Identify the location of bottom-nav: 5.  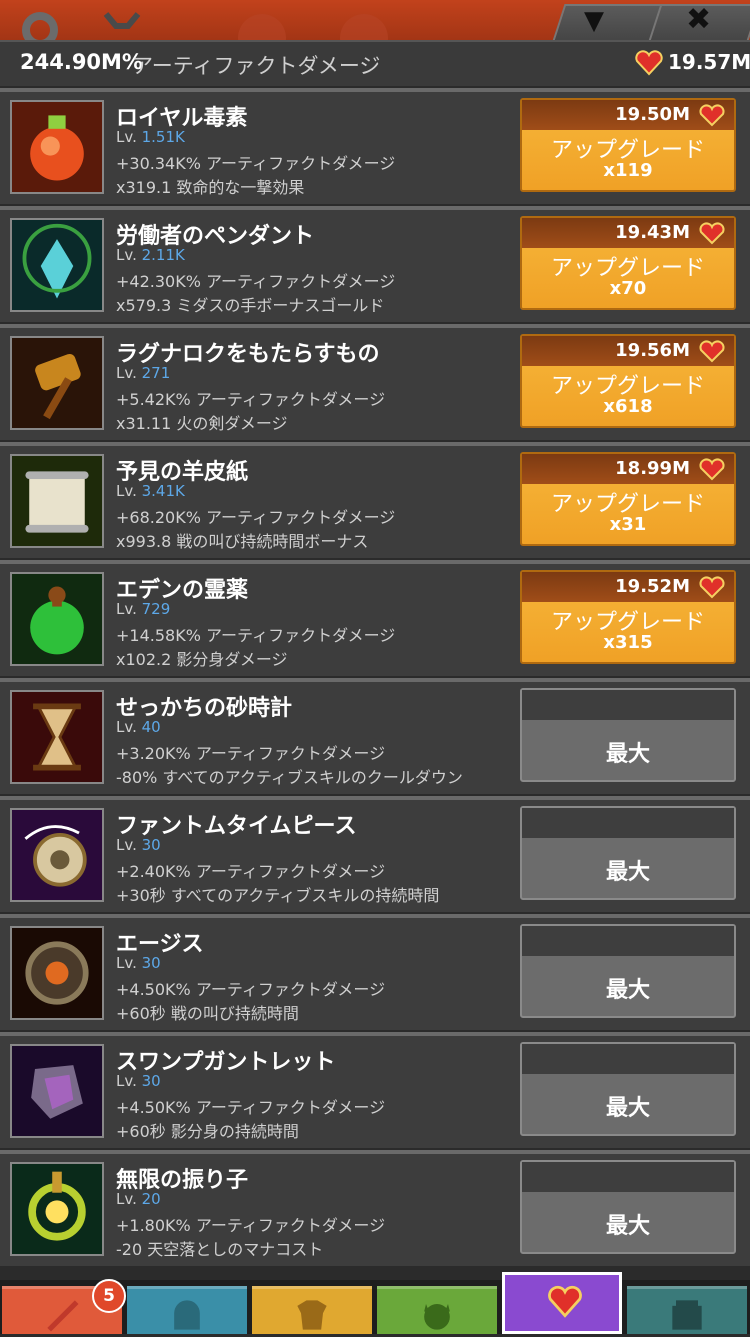
(375, 1303).